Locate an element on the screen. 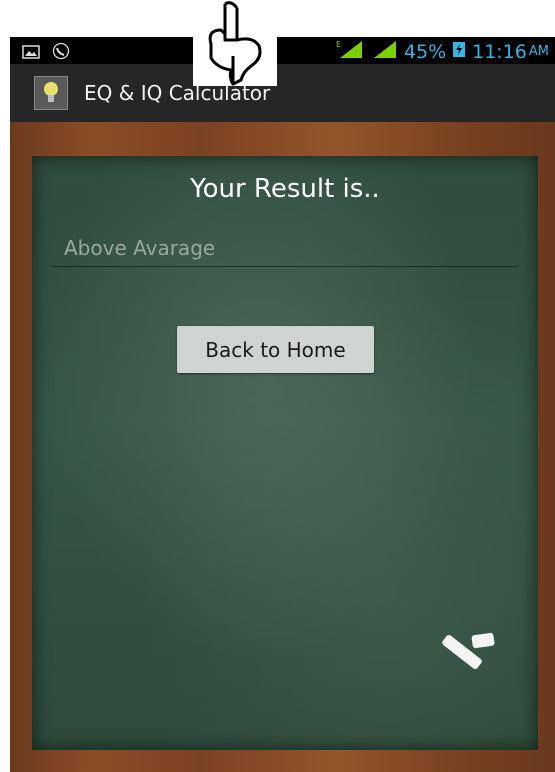 Image resolution: width=555 pixels, height=772 pixels. result-underline is located at coordinates (285, 266).